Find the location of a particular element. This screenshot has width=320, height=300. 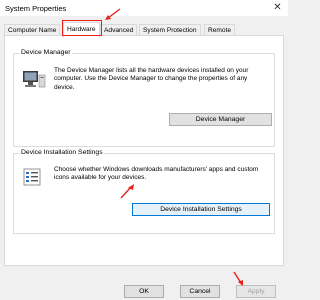

device-installation-settings-button: Device Installation Settings is located at coordinates (201, 209).